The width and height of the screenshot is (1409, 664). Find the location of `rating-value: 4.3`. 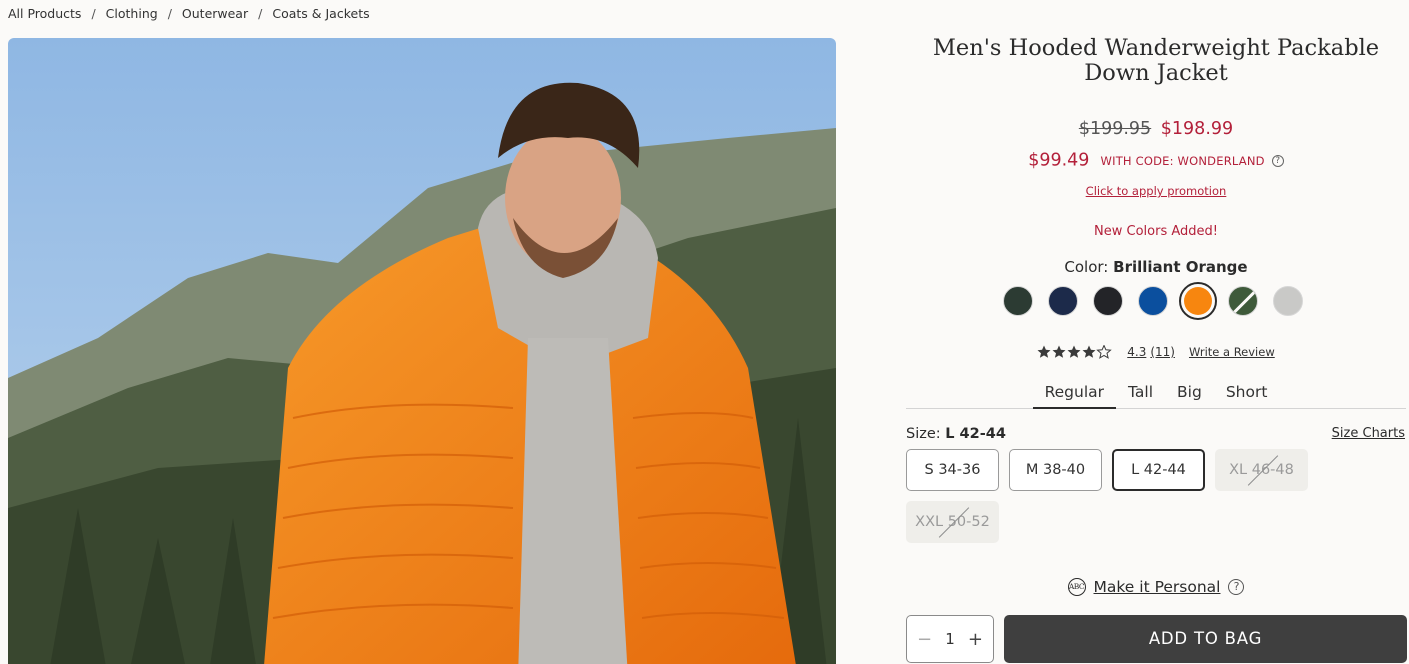

rating-value: 4.3 is located at coordinates (1136, 352).